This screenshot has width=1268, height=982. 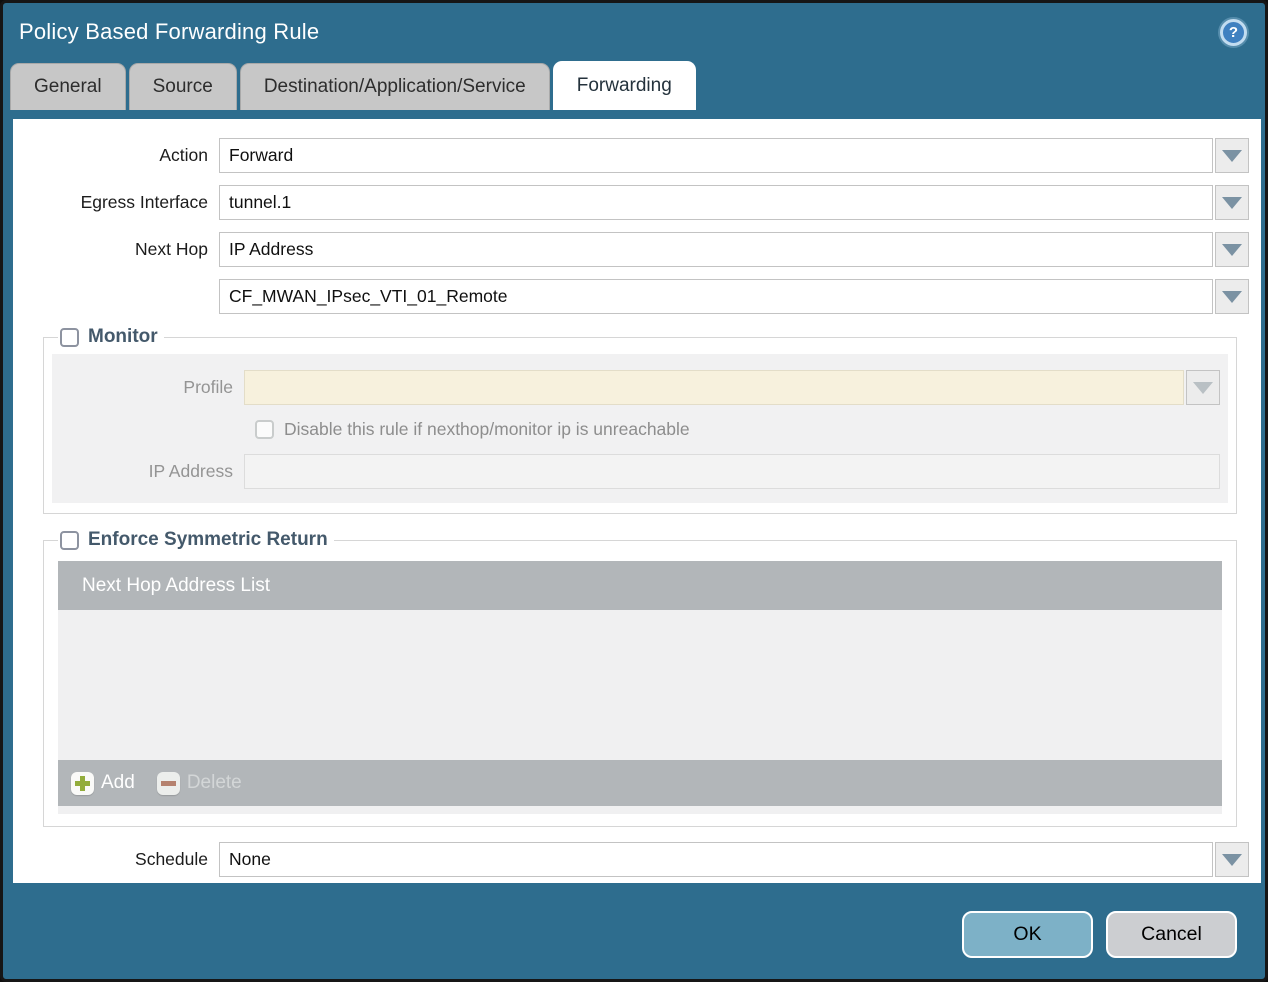 What do you see at coordinates (118, 782) in the screenshot?
I see `add-button-label: Add` at bounding box center [118, 782].